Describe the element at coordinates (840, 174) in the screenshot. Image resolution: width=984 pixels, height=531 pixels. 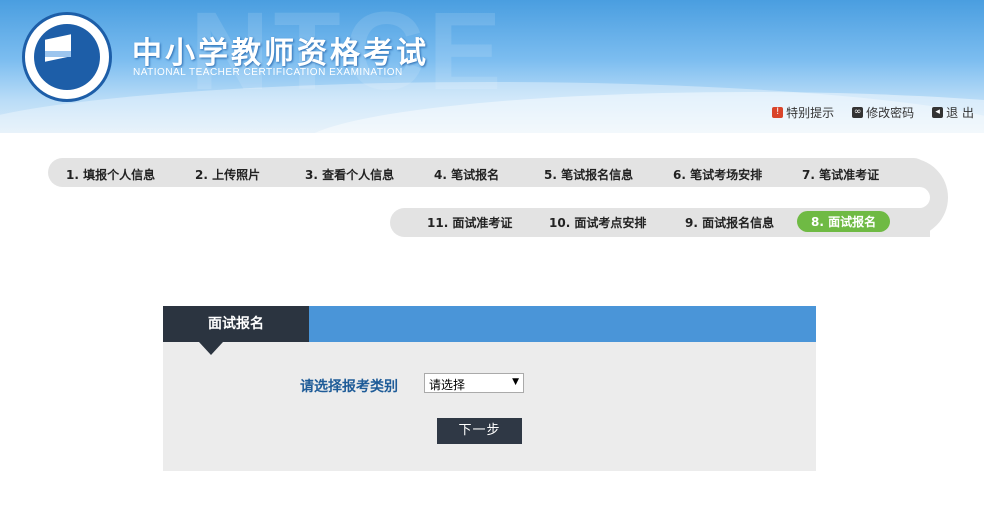
I see `step-7: 7. 笔试准考证` at that location.